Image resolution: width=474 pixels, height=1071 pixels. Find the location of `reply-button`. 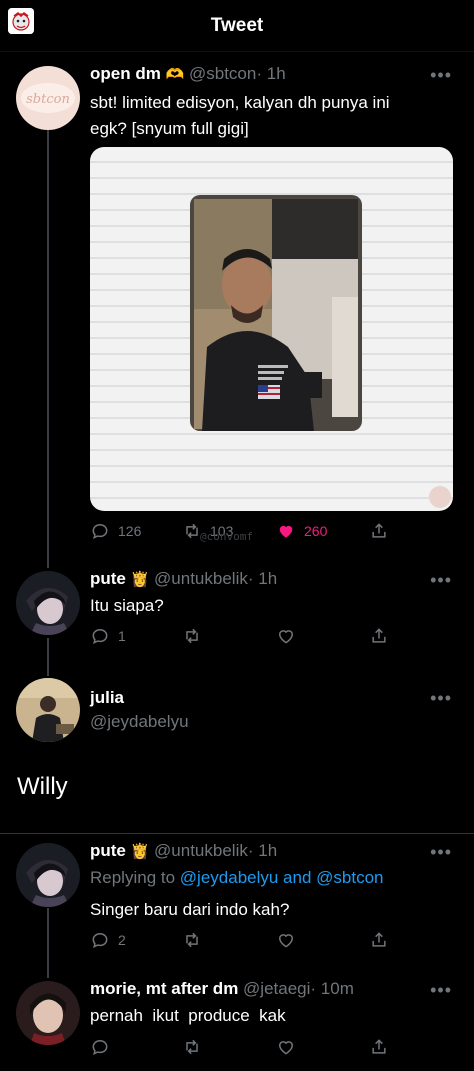

reply-button is located at coordinates (100, 1047).